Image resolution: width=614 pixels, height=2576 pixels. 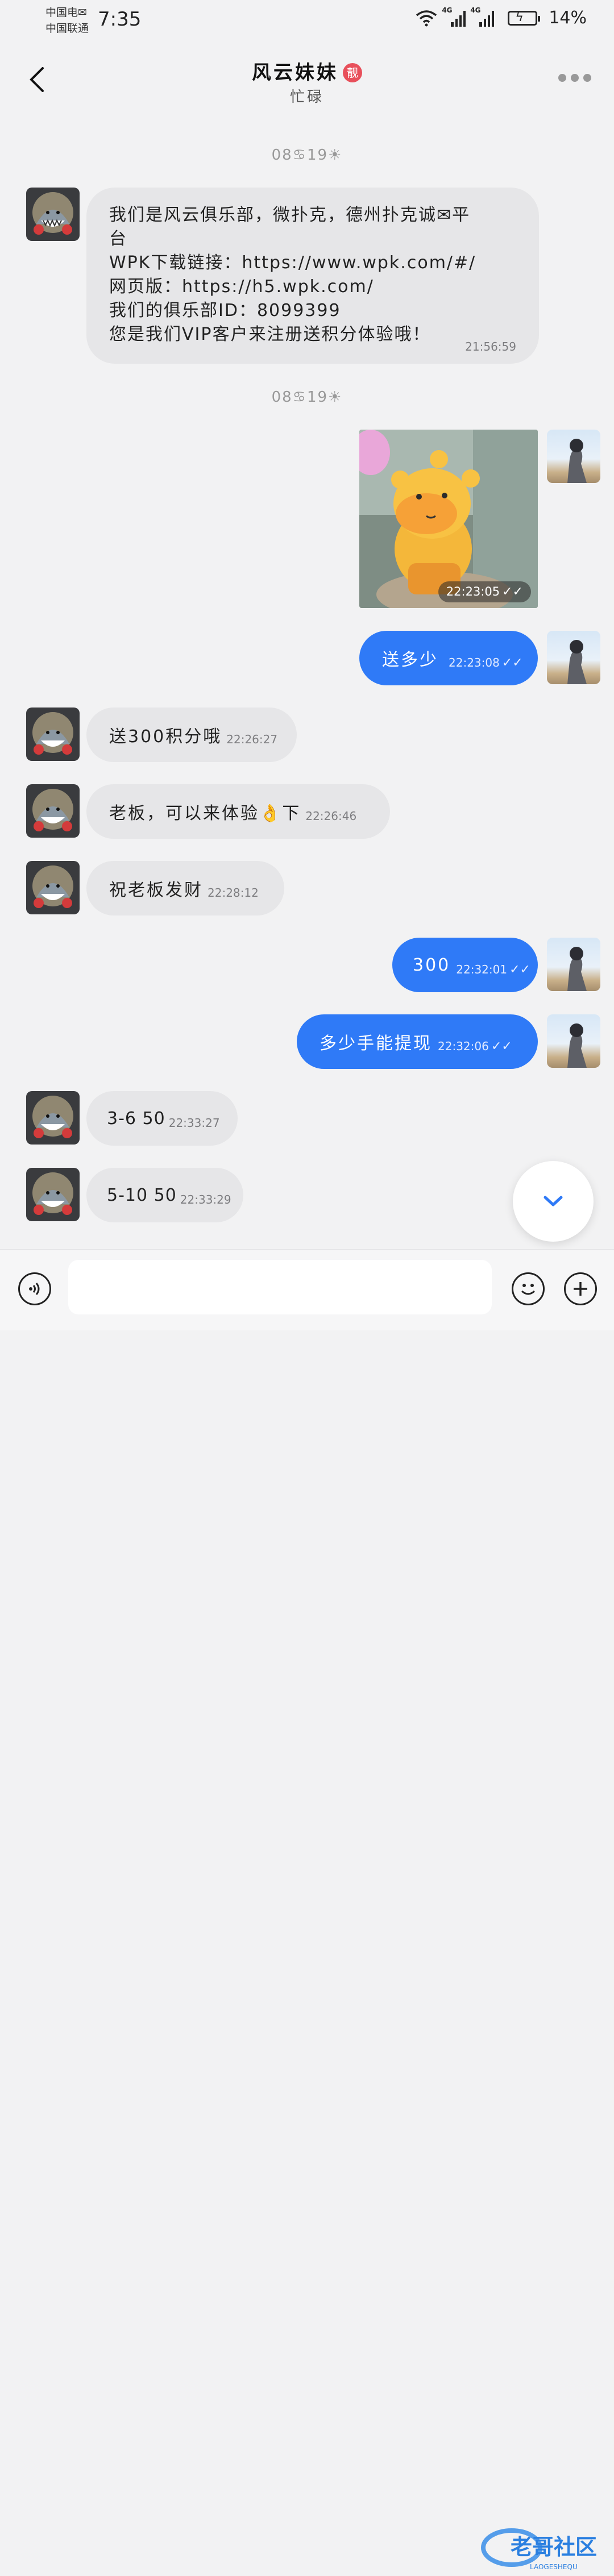 What do you see at coordinates (410, 660) in the screenshot?
I see `message-text: 送多少` at bounding box center [410, 660].